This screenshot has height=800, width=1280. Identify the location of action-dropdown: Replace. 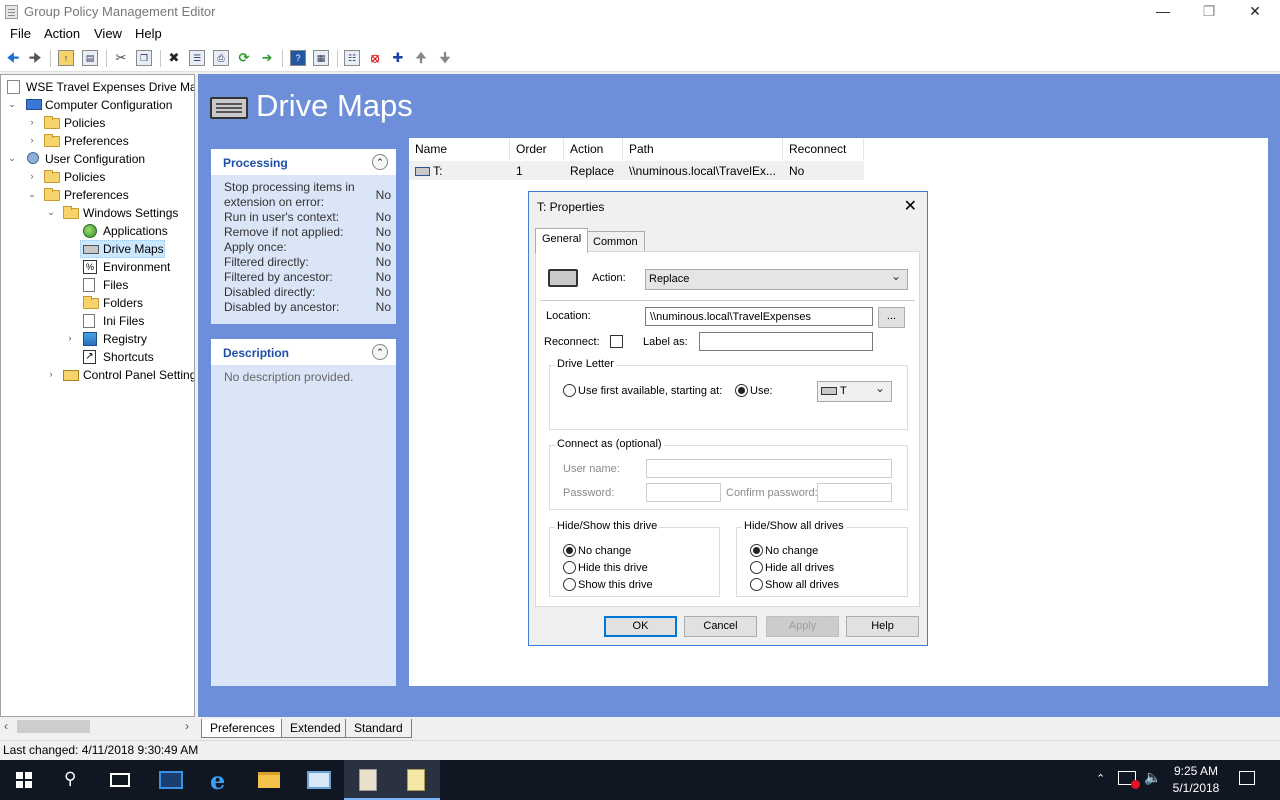
(776, 279).